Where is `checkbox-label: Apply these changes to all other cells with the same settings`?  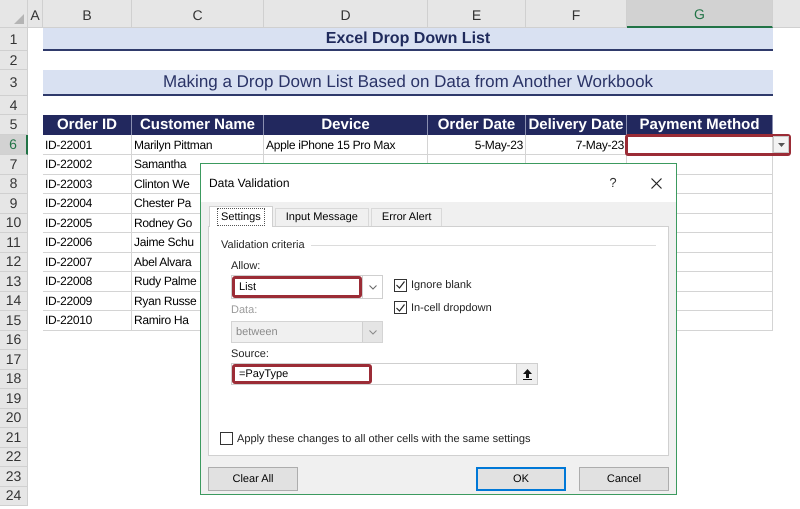
checkbox-label: Apply these changes to all other cells with the same settings is located at coordinates (383, 438).